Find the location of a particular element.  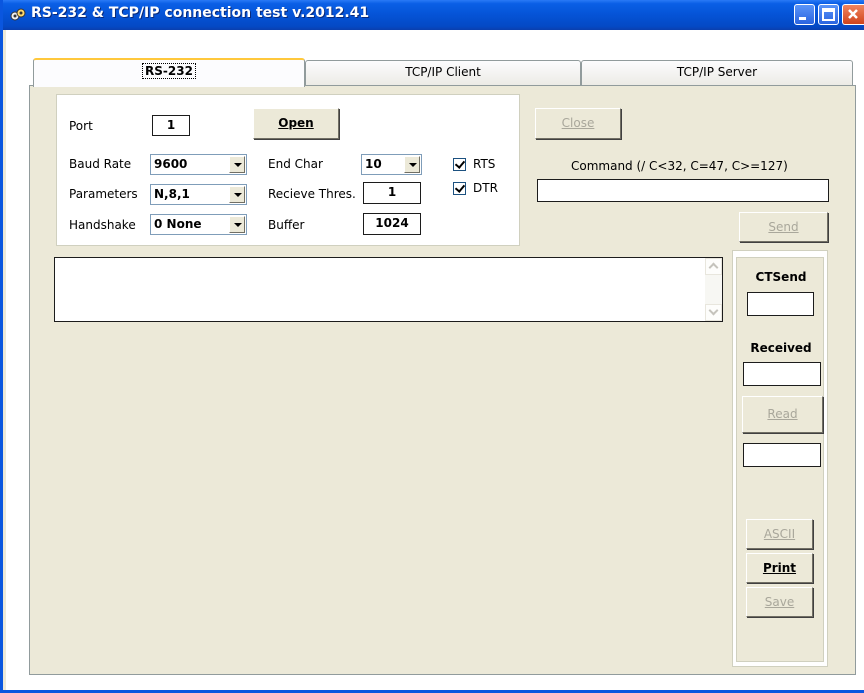

close-window-button is located at coordinates (853, 14).